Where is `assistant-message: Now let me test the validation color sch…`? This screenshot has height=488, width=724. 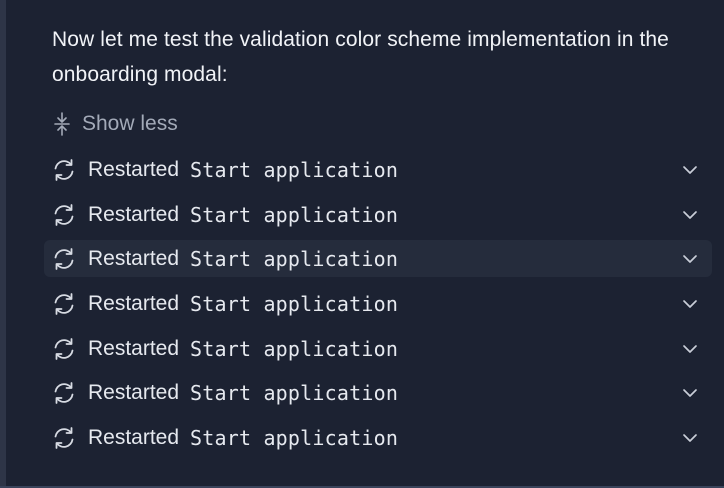 assistant-message: Now let me test the validation color sch… is located at coordinates (360, 57).